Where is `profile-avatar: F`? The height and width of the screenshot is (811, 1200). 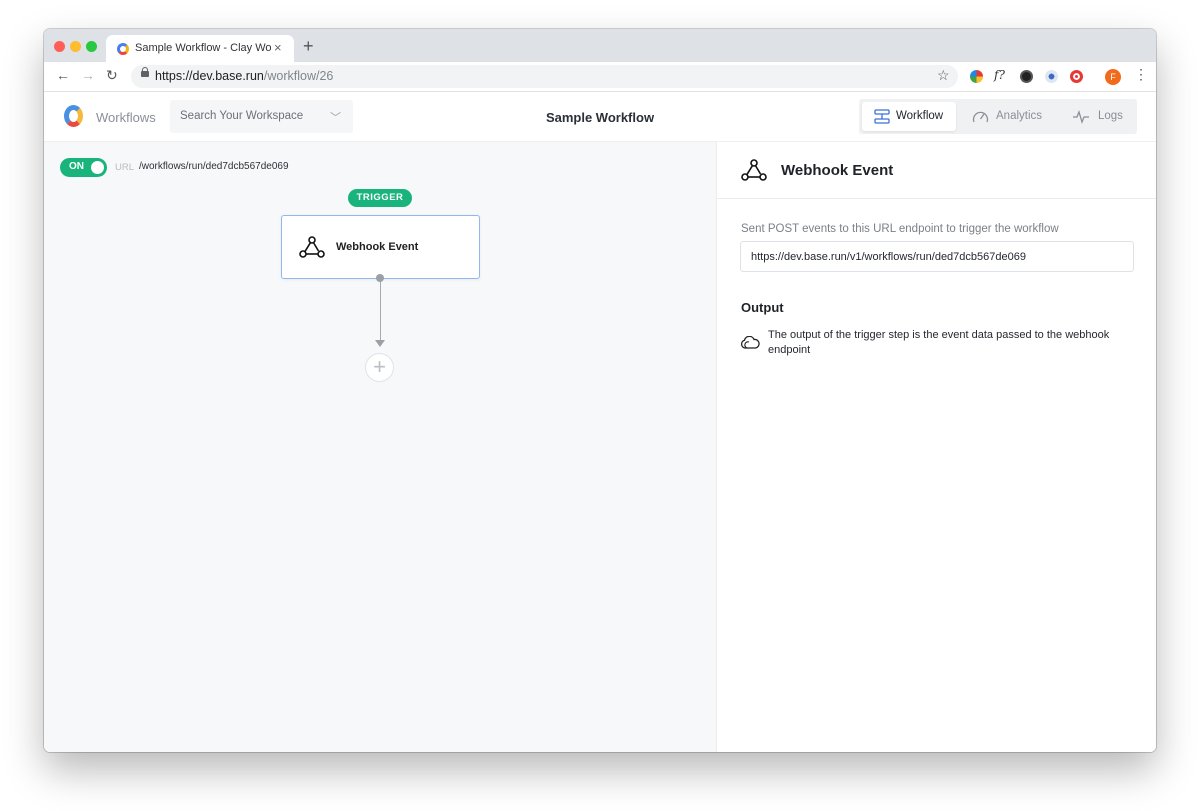
profile-avatar: F is located at coordinates (1113, 77).